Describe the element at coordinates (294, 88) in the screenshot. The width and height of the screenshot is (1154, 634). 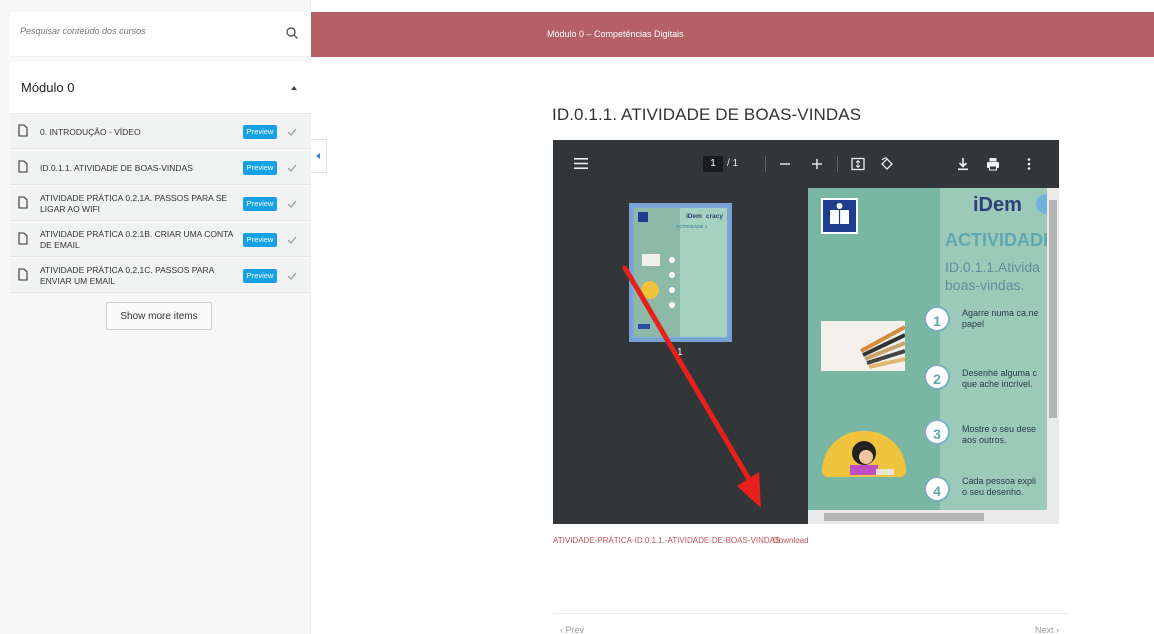
I see `collapse-caret-icon` at that location.